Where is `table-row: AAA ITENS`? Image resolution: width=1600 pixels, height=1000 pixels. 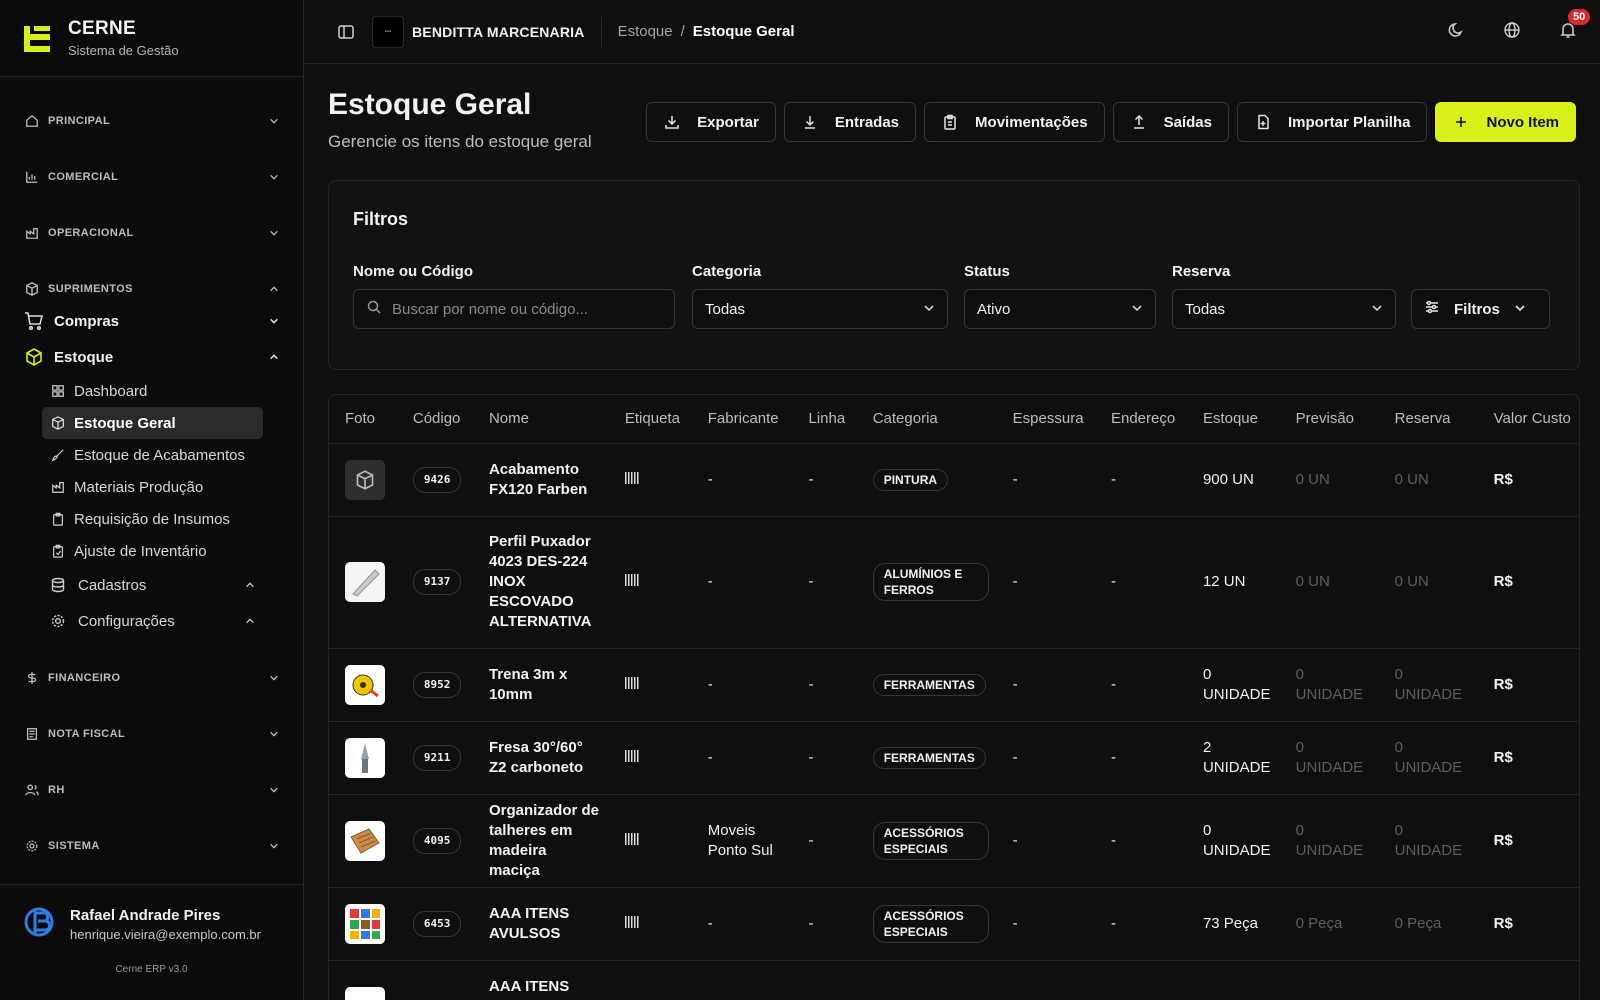 table-row: AAA ITENS is located at coordinates (954, 980).